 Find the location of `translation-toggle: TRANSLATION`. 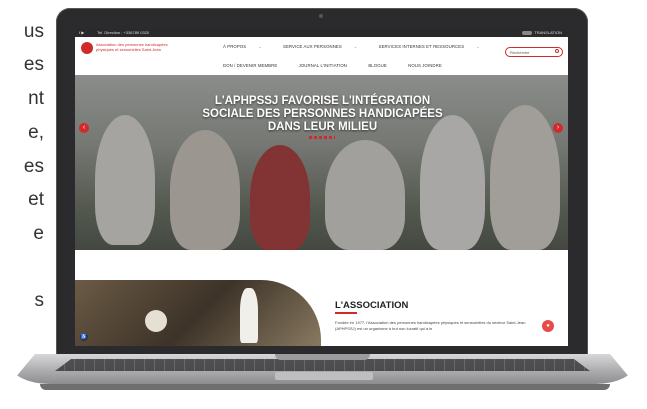

translation-toggle: TRANSLATION is located at coordinates (542, 32).